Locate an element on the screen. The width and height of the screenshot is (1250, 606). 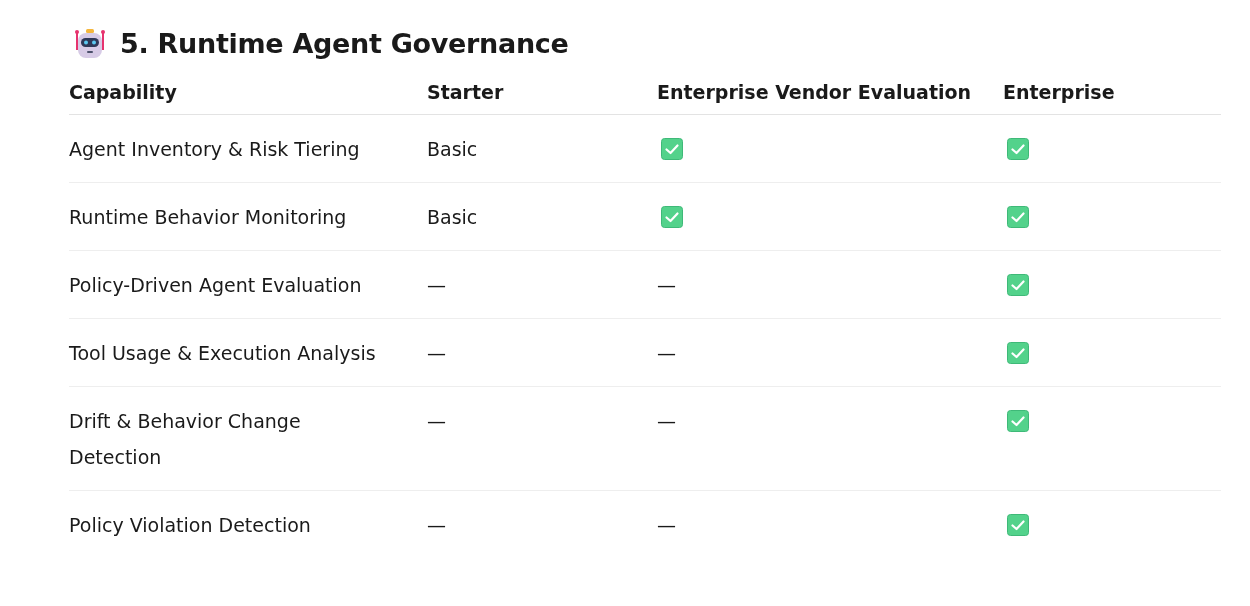
table-cell-text: Drift & Behavior Change Detection is located at coordinates (185, 439).